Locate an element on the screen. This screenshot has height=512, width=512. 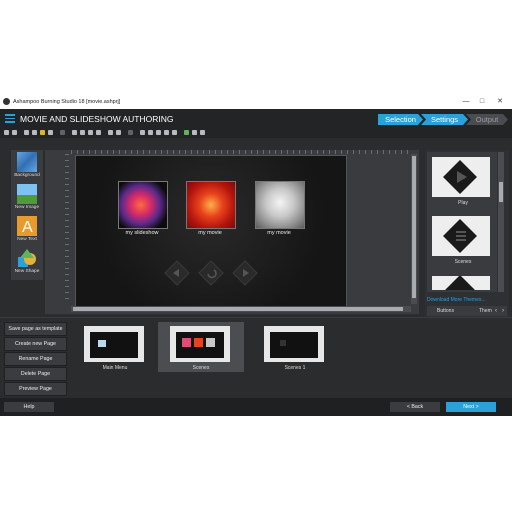
zoom-out-icon is located at coordinates (82, 132).